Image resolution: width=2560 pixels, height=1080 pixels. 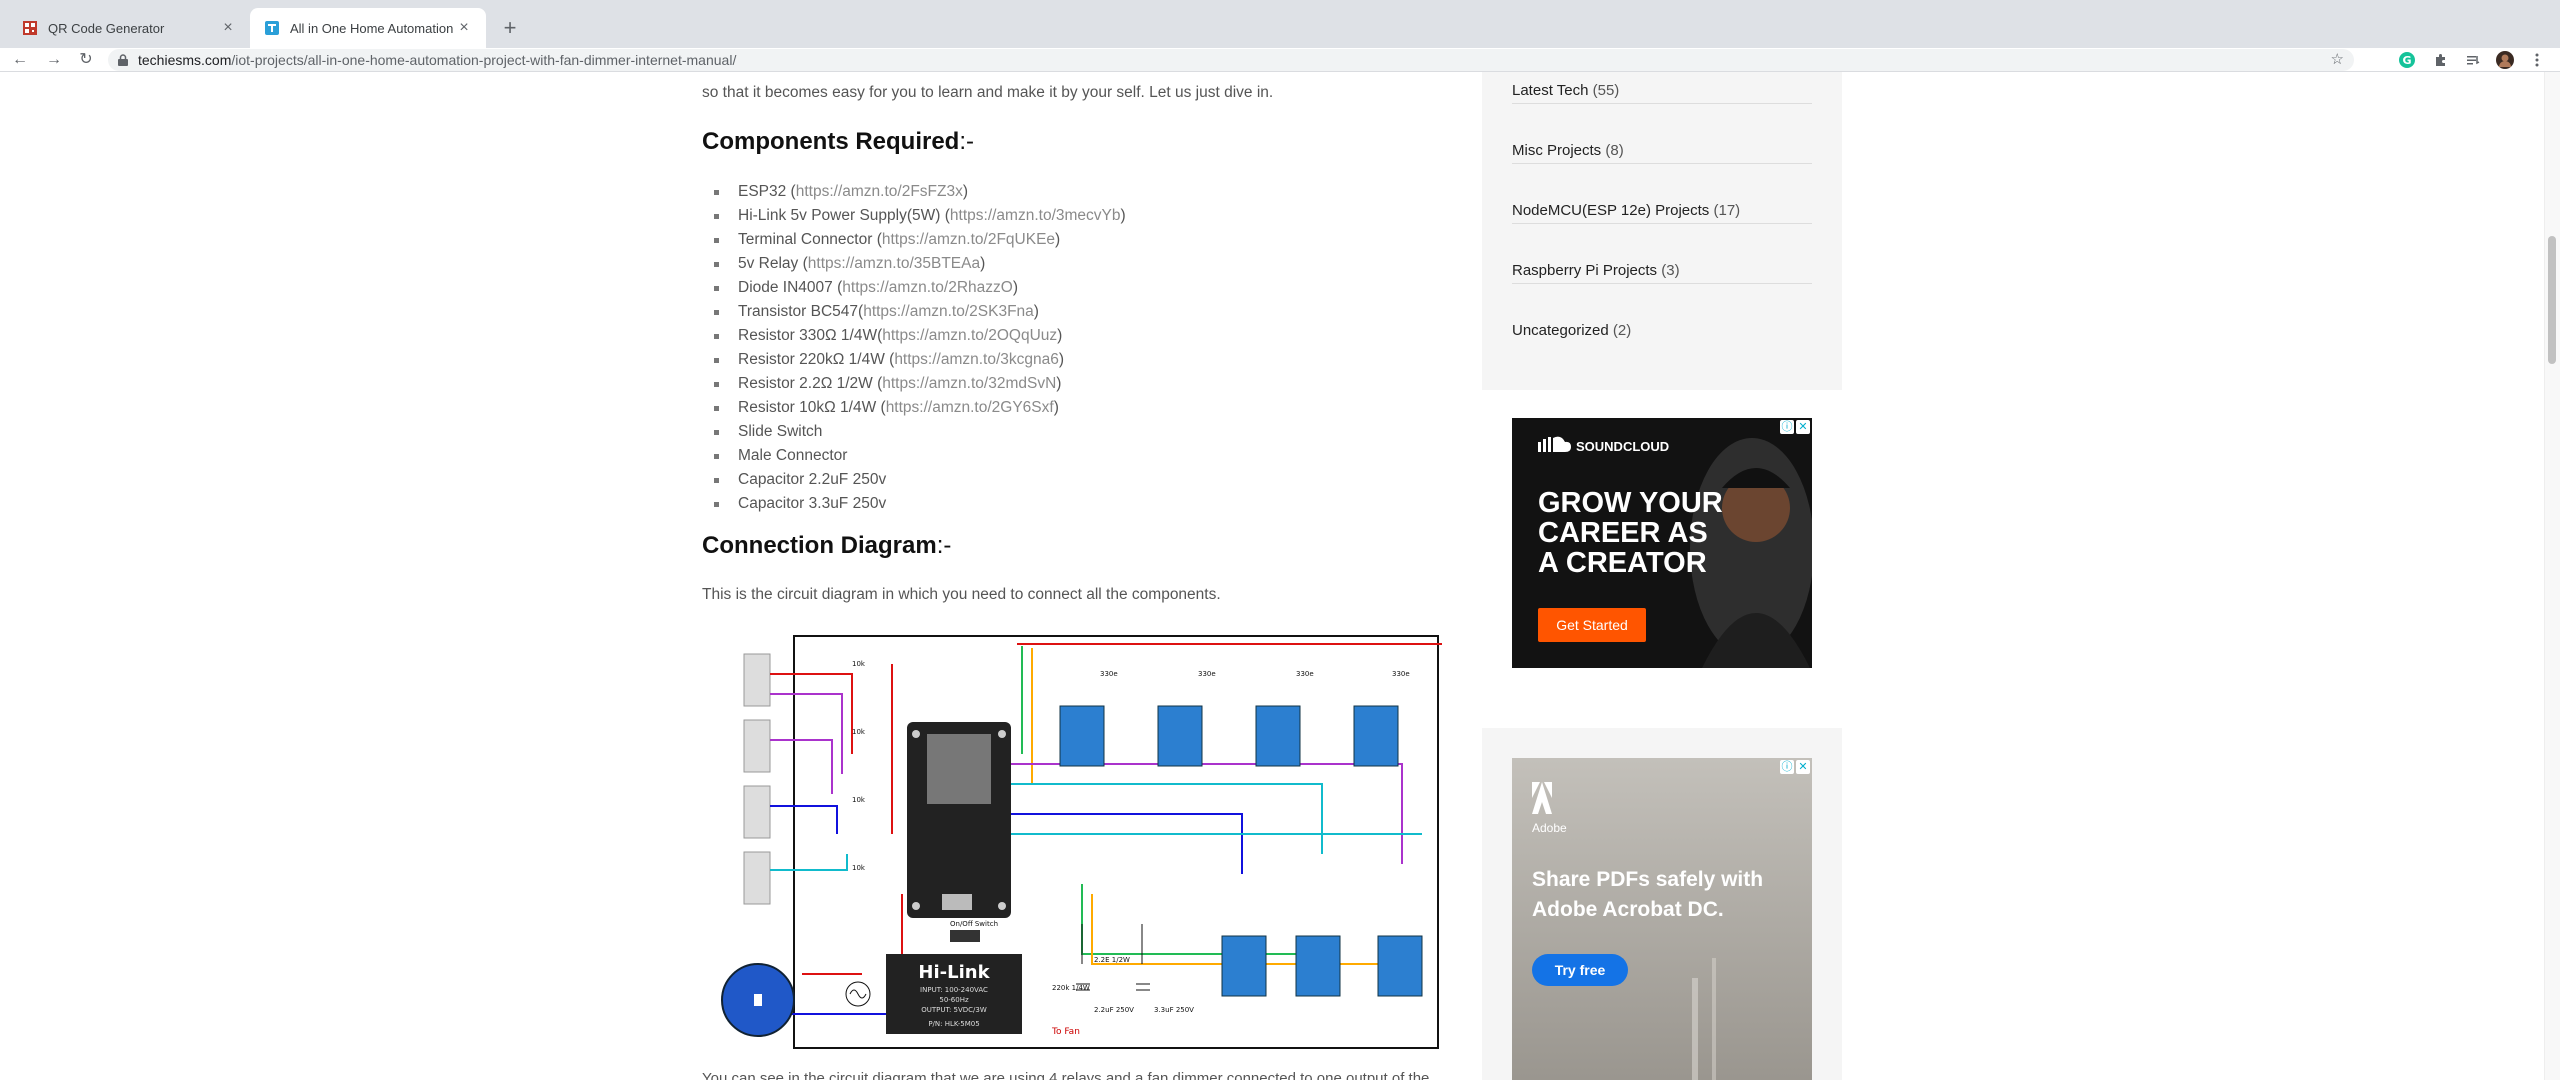 I want to click on amazon-link: https://amzn.to/32mdSvN, so click(x=969, y=383).